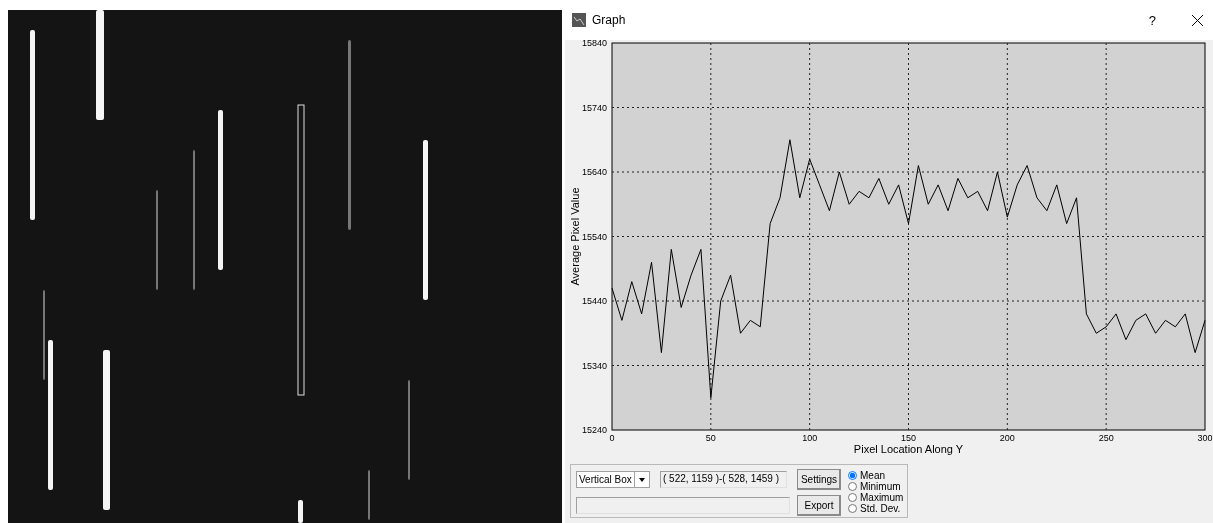 Image resolution: width=1213 pixels, height=523 pixels. Describe the element at coordinates (810, 438) in the screenshot. I see `x-tick-label: 100` at that location.